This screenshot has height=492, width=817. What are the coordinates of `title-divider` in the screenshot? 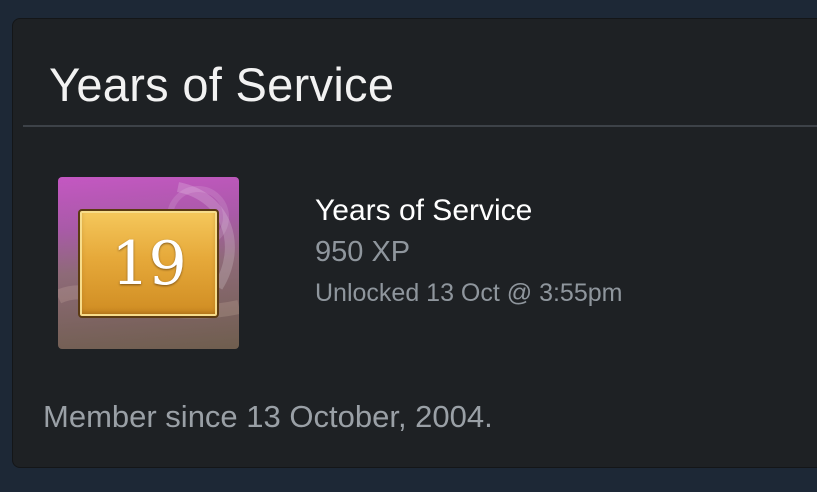 It's located at (420, 126).